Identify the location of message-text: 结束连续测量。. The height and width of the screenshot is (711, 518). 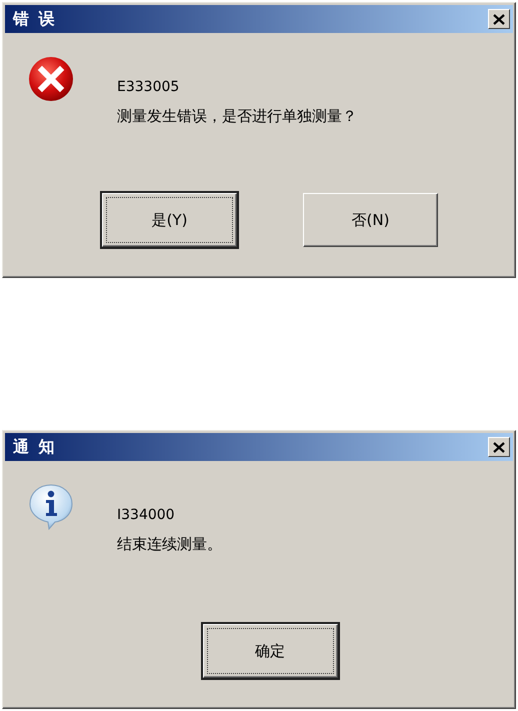
(169, 544).